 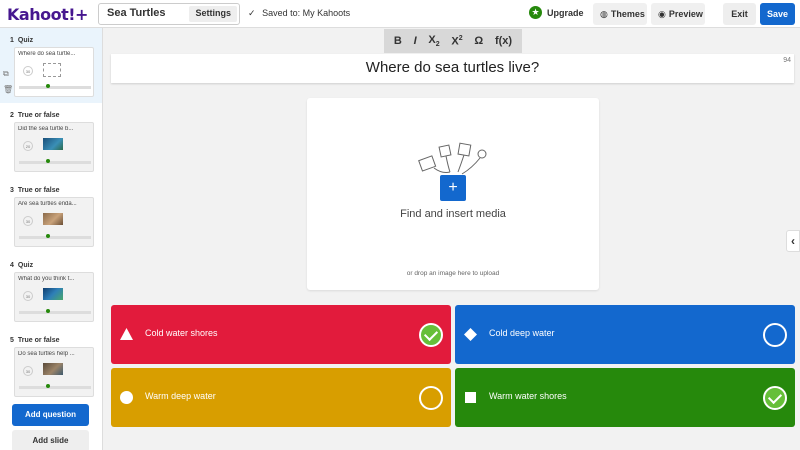 I want to click on slide-thumbnail: Did the sea turtle b... 20, so click(x=54, y=147).